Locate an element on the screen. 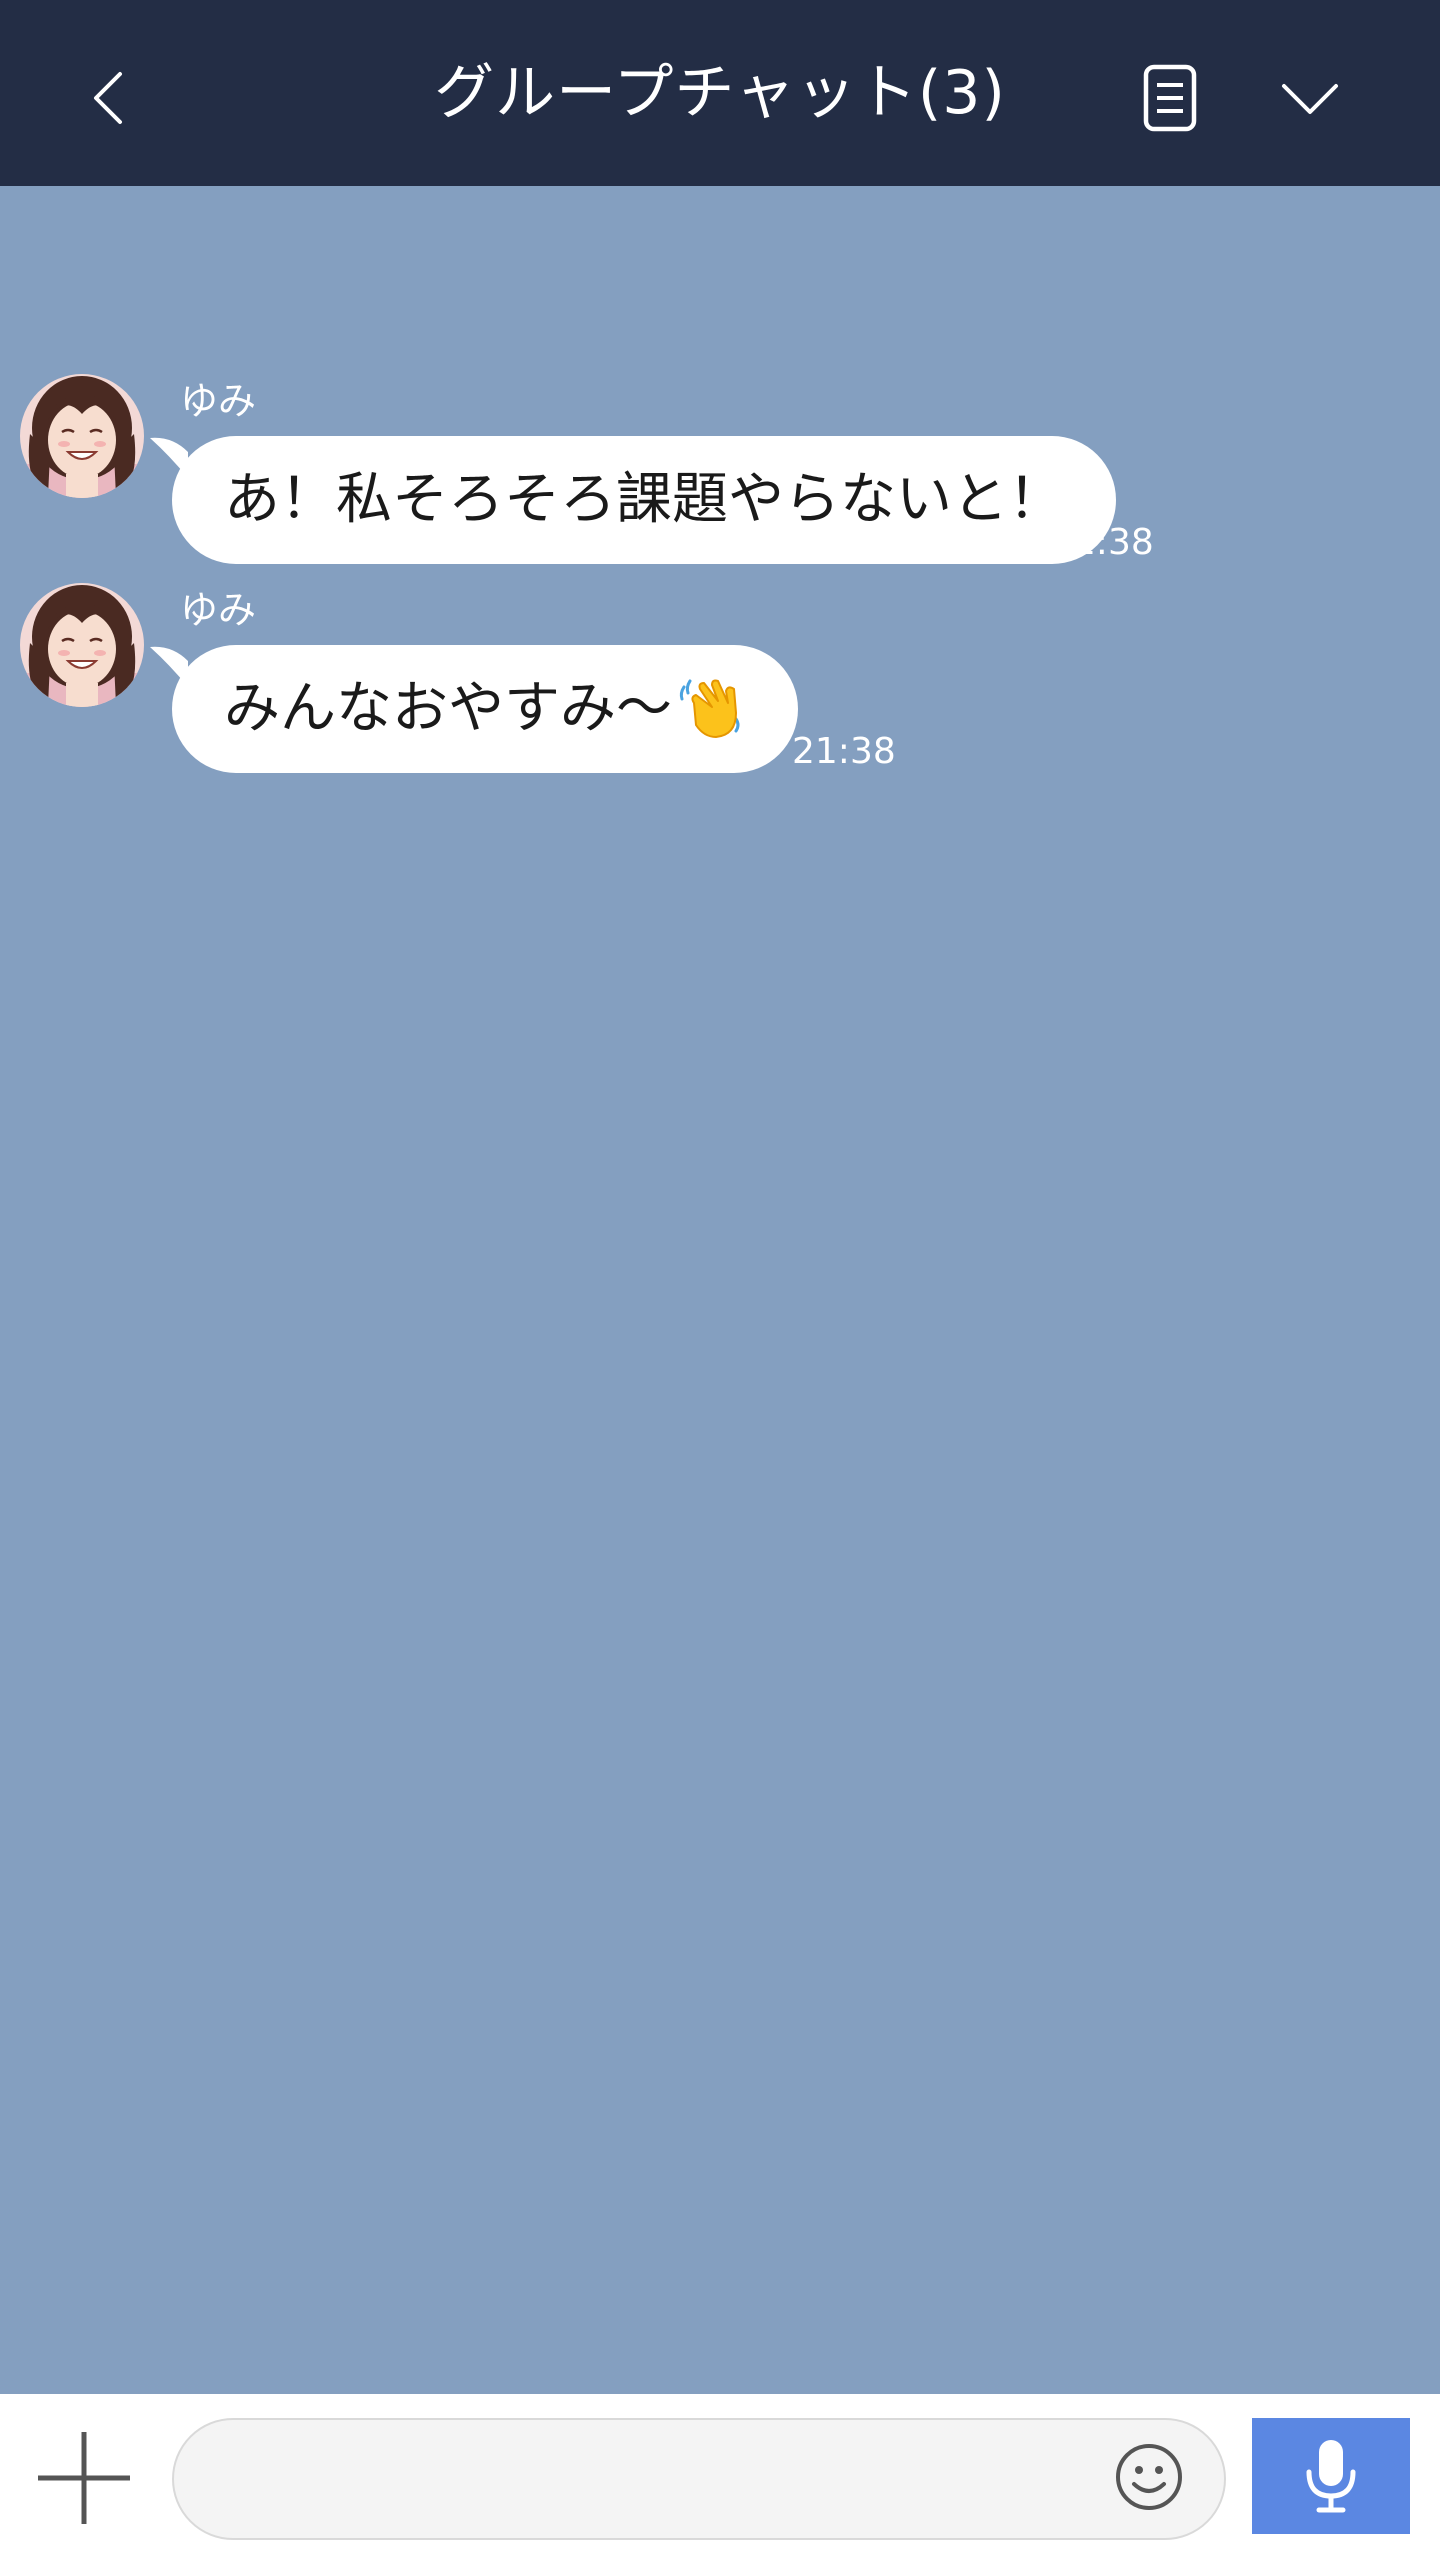 The height and width of the screenshot is (2560, 1440). message-row: ゆみ あ！私そろそろ課題やらないと！ 21:38 is located at coordinates (720, 474).